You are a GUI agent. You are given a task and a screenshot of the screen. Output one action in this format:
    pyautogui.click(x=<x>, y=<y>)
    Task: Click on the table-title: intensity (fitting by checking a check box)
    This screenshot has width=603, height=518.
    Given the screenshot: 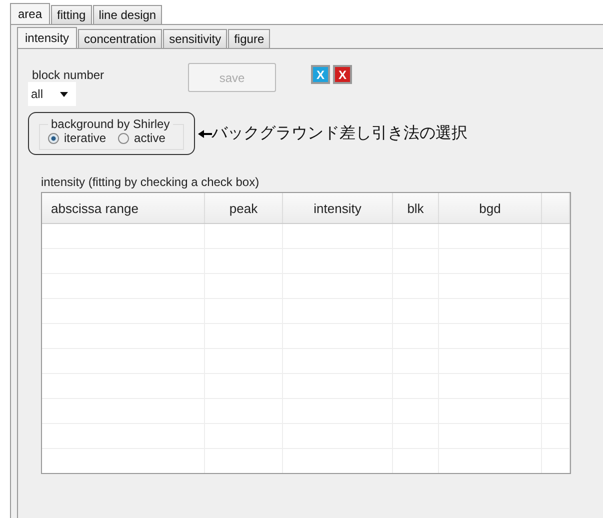 What is the action you would take?
    pyautogui.click(x=150, y=182)
    